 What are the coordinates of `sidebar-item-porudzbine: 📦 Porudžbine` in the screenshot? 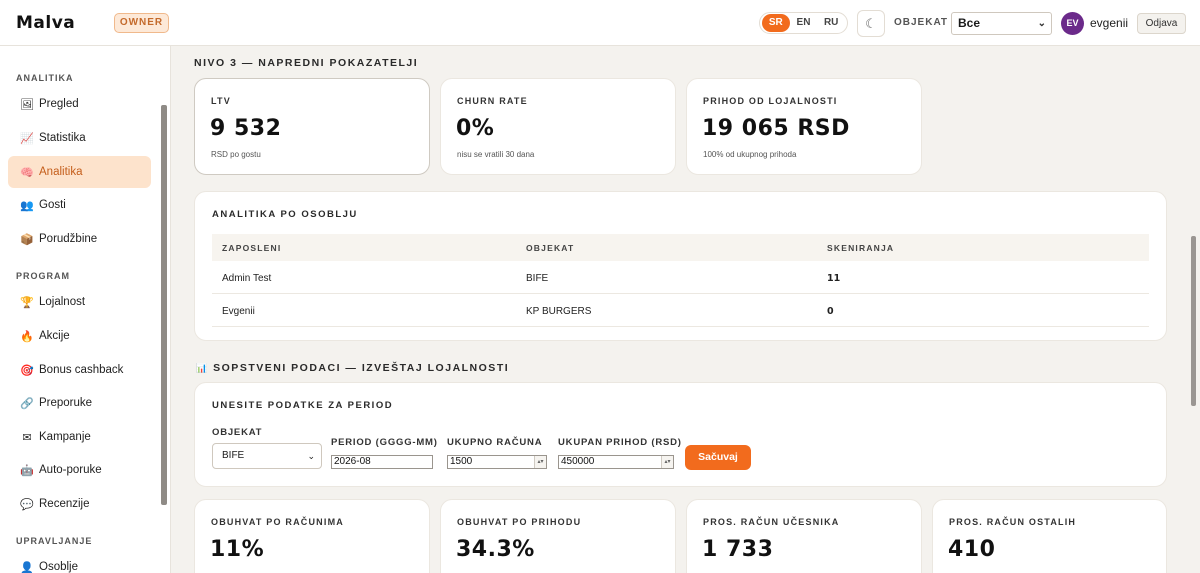 It's located at (79, 239).